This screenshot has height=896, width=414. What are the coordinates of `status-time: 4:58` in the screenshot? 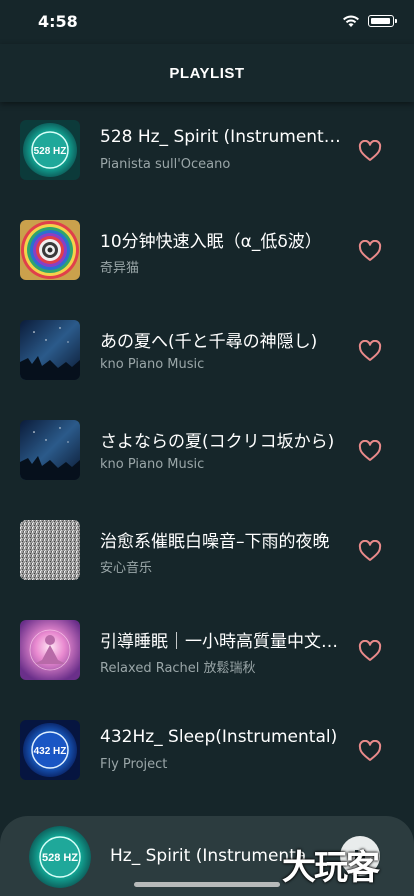 It's located at (58, 21).